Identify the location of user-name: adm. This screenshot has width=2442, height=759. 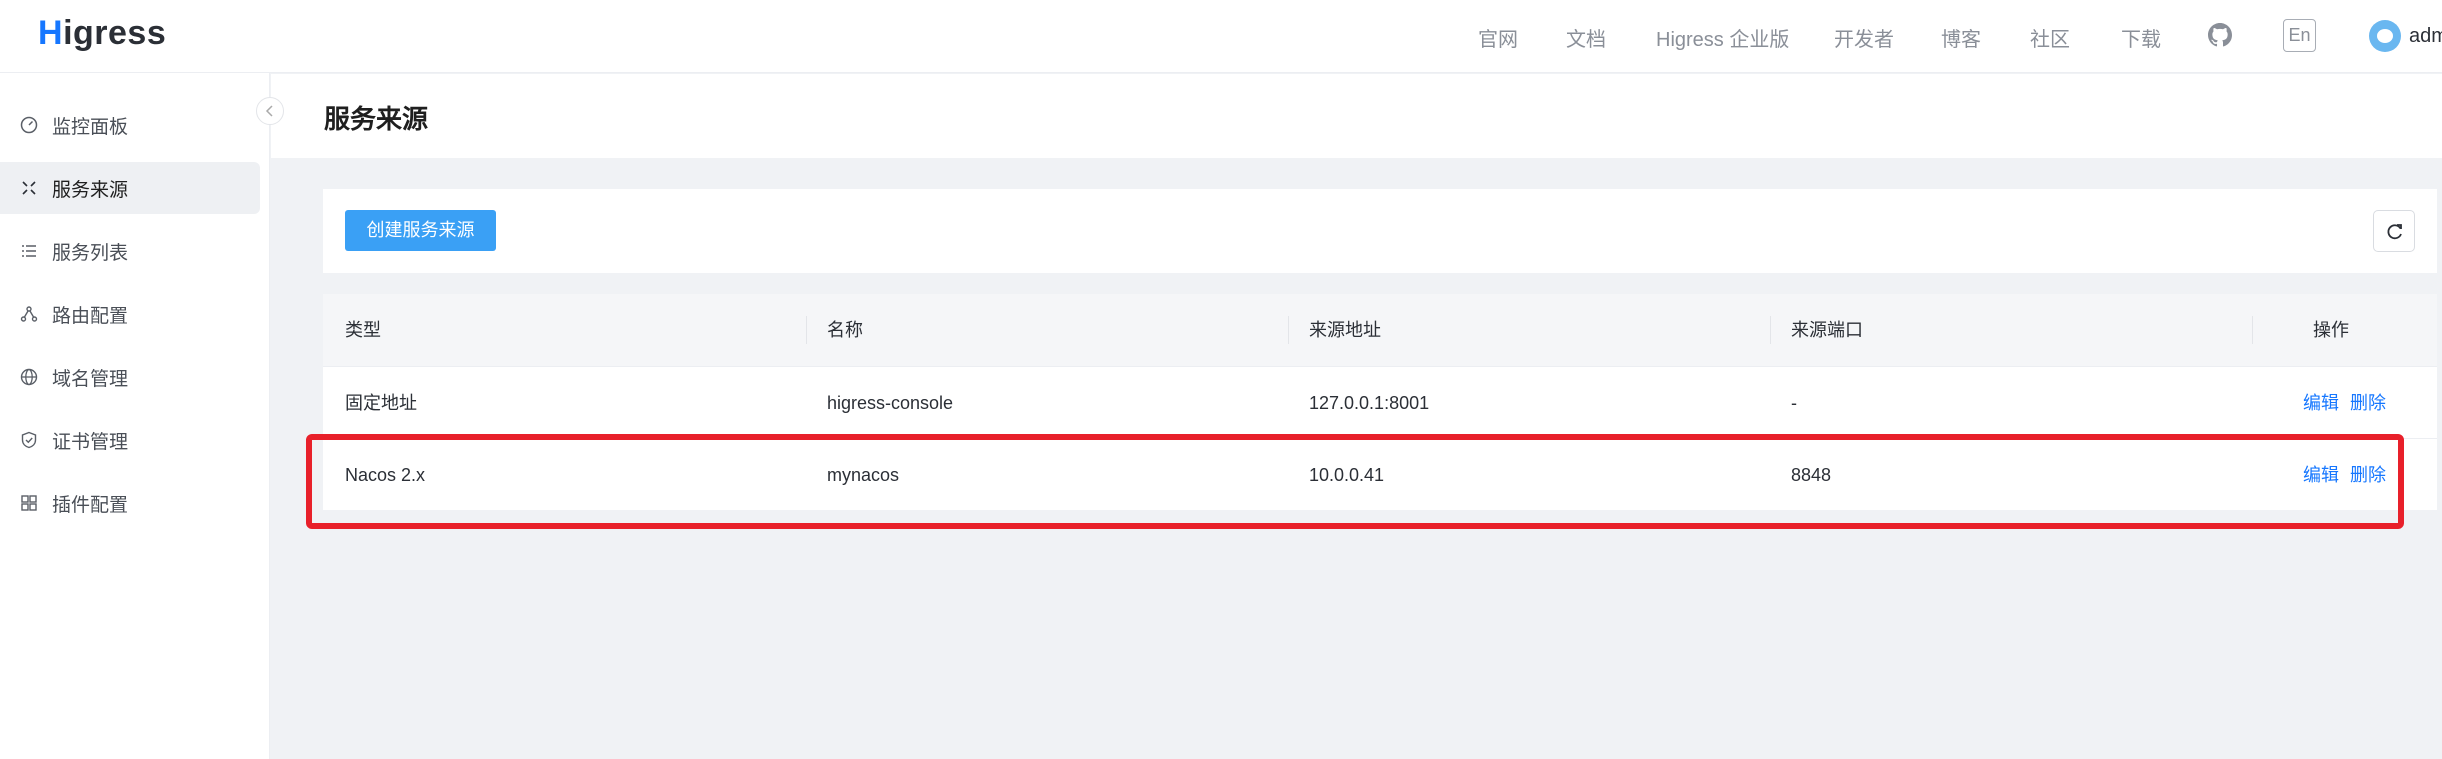
(2425, 36).